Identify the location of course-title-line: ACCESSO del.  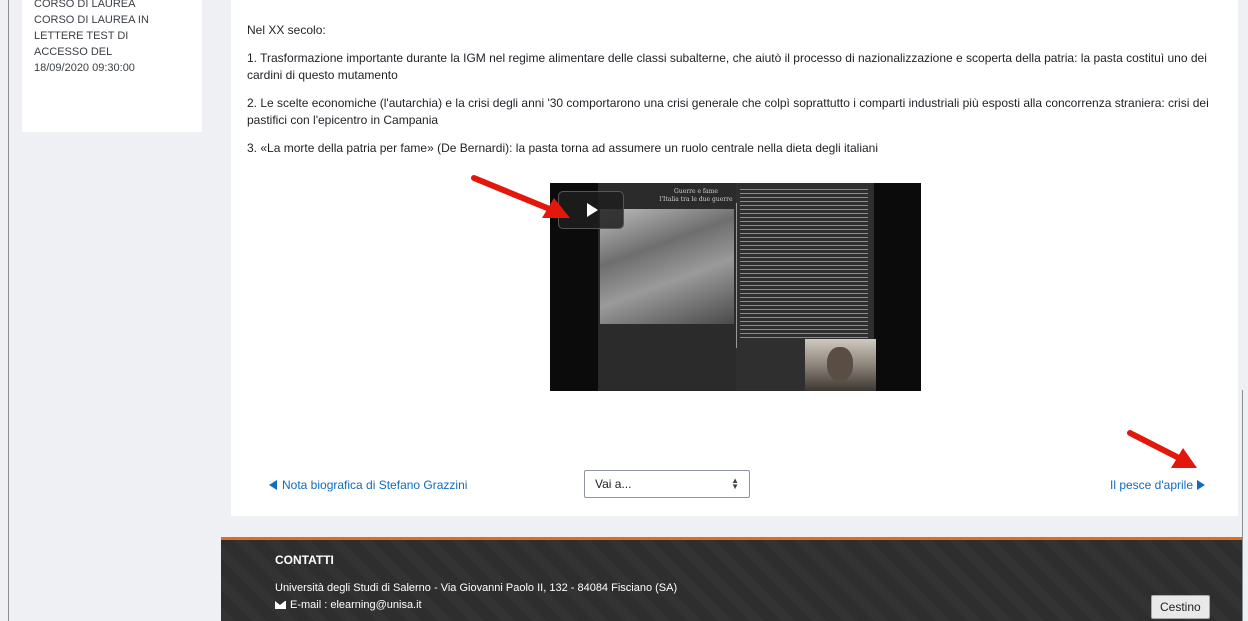
(73, 52).